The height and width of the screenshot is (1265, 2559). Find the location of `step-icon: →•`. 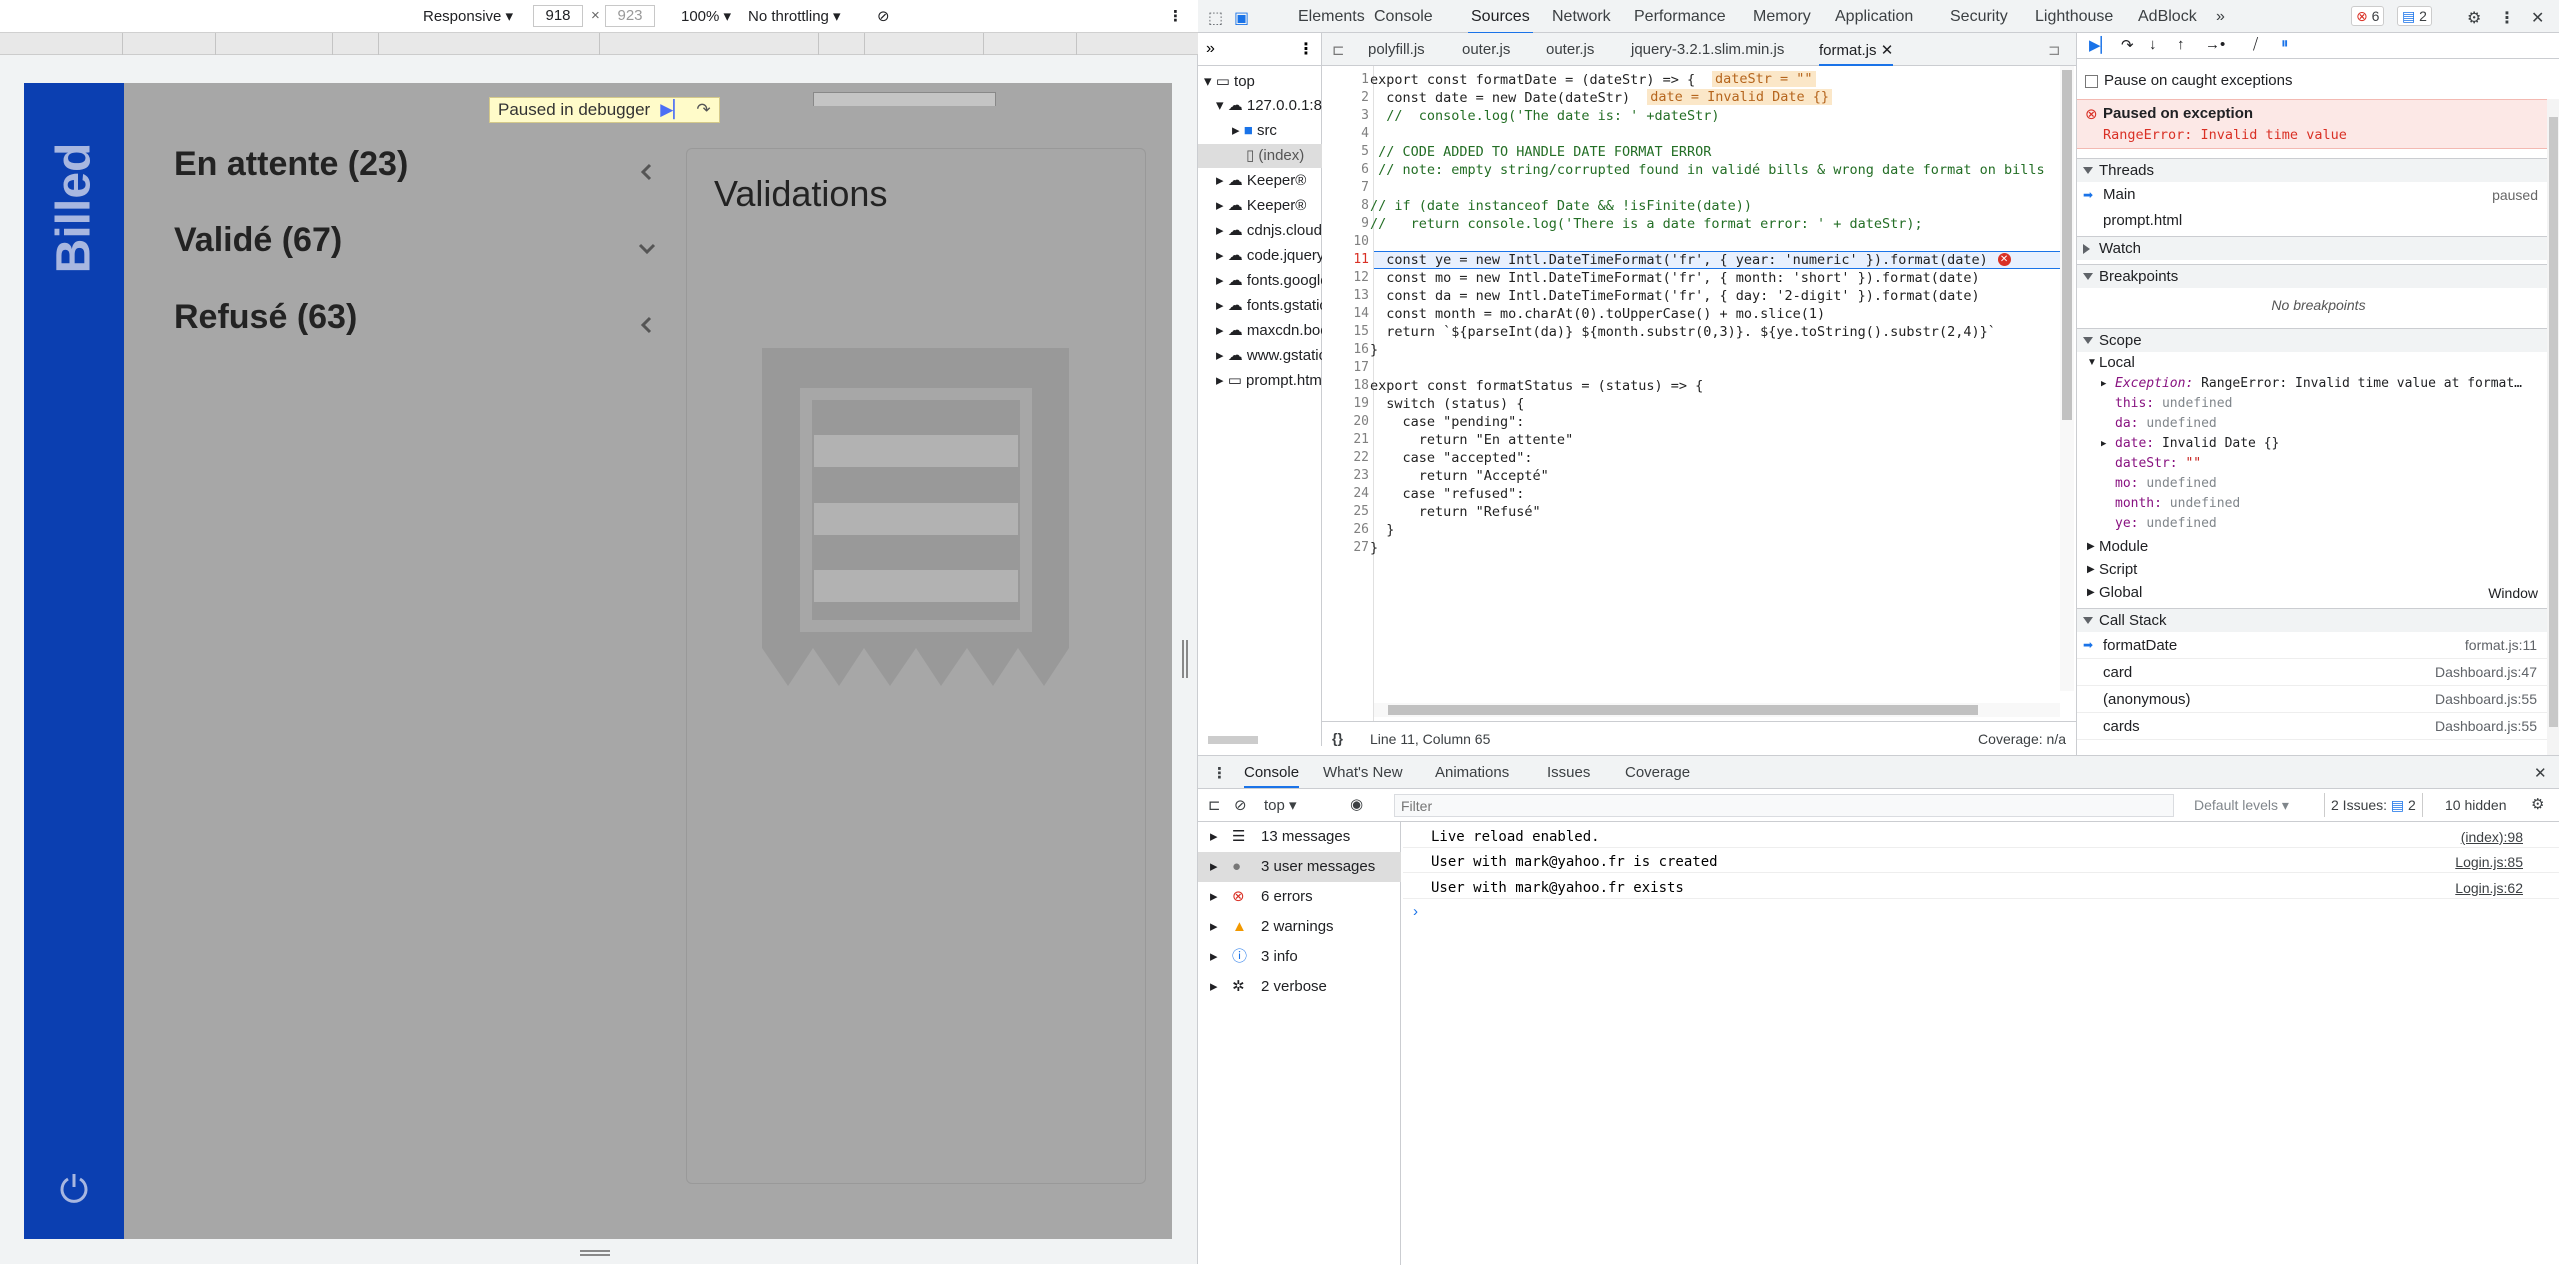

step-icon: →• is located at coordinates (2215, 44).